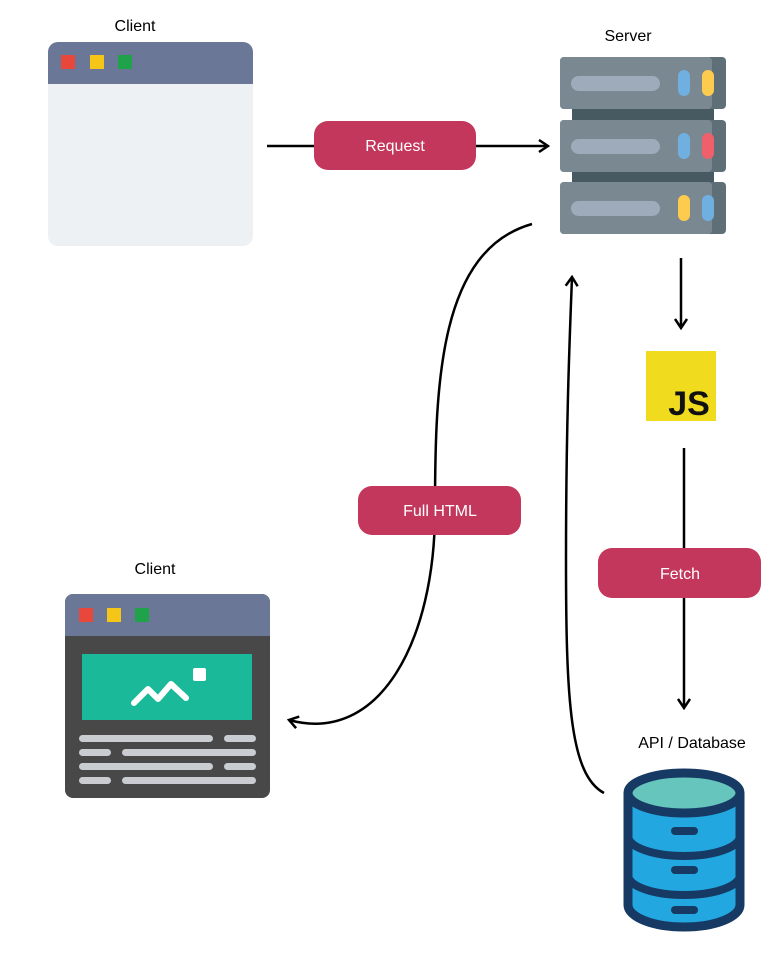 This screenshot has width=771, height=967. I want to click on request-label: Request, so click(395, 146).